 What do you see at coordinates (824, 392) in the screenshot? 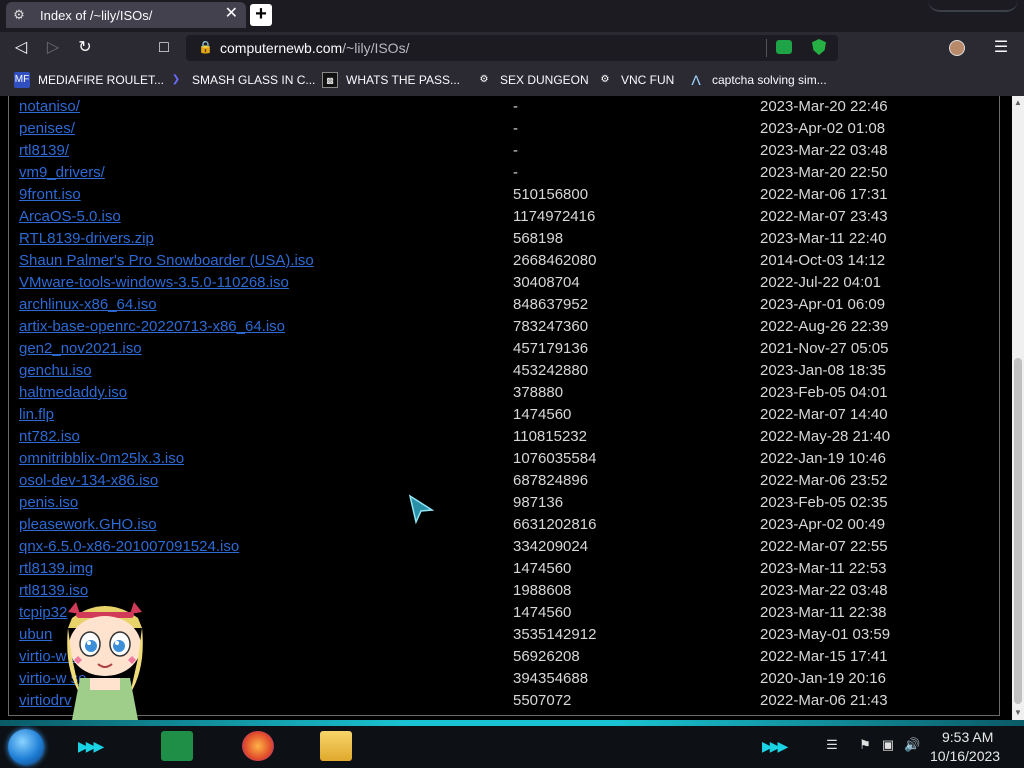
I see `file-date: 2023-Feb-05 04:01` at bounding box center [824, 392].